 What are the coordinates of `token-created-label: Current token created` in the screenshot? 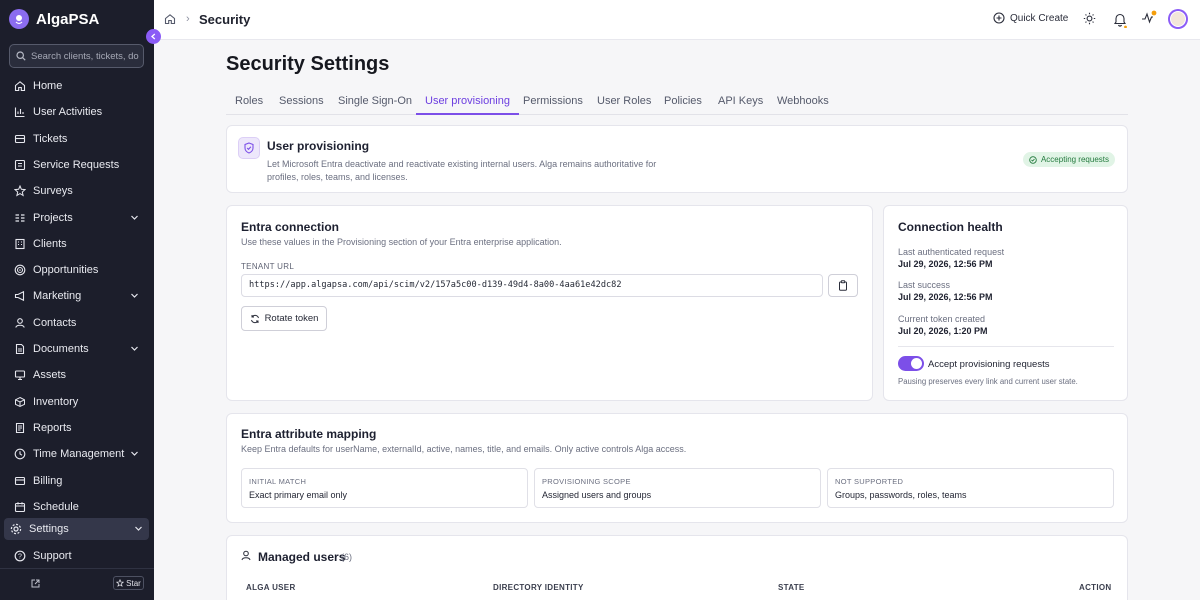 It's located at (942, 319).